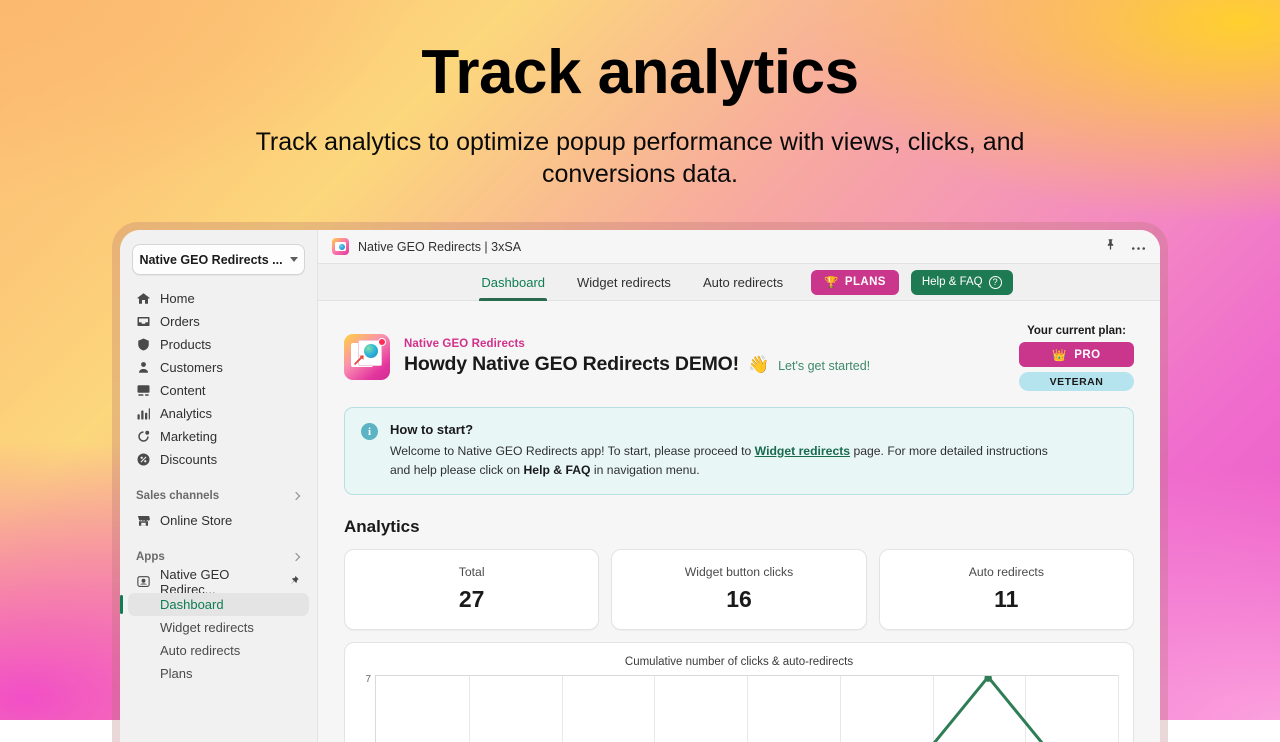  What do you see at coordinates (1006, 572) in the screenshot?
I see `stat-label: Auto redirects` at bounding box center [1006, 572].